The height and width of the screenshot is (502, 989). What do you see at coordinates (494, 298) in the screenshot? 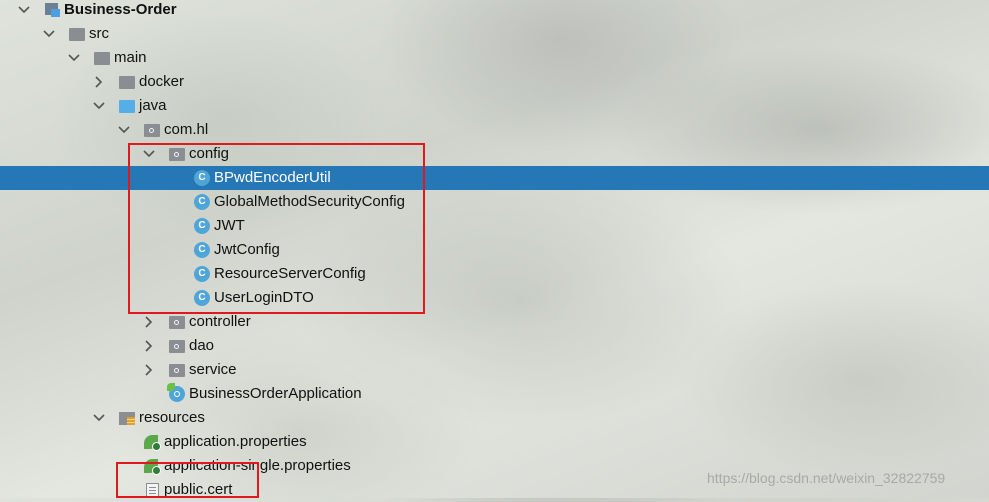
I see `tree-item-user-login-dto: C UserLoginDTO` at bounding box center [494, 298].